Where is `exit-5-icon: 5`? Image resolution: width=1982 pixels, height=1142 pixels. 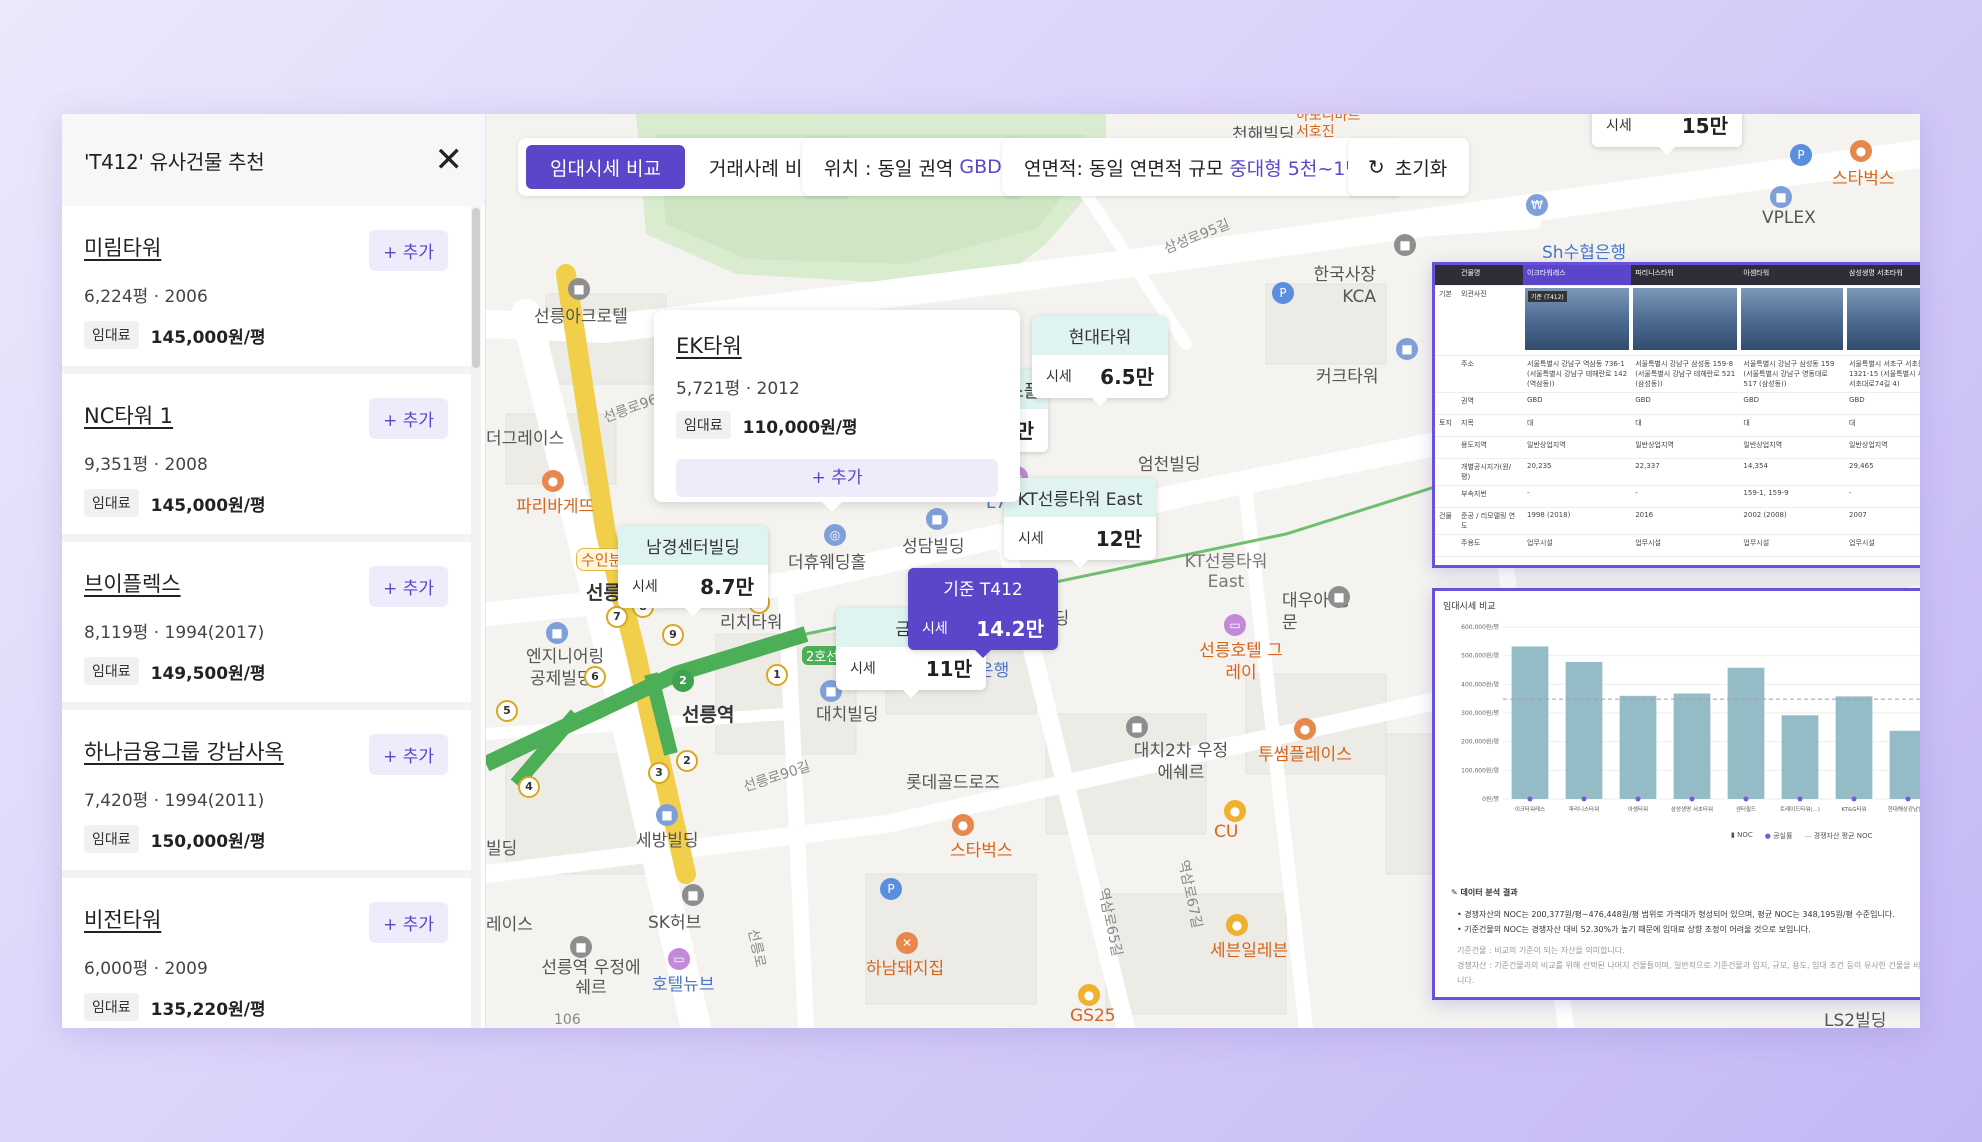
exit-5-icon: 5 is located at coordinates (507, 711).